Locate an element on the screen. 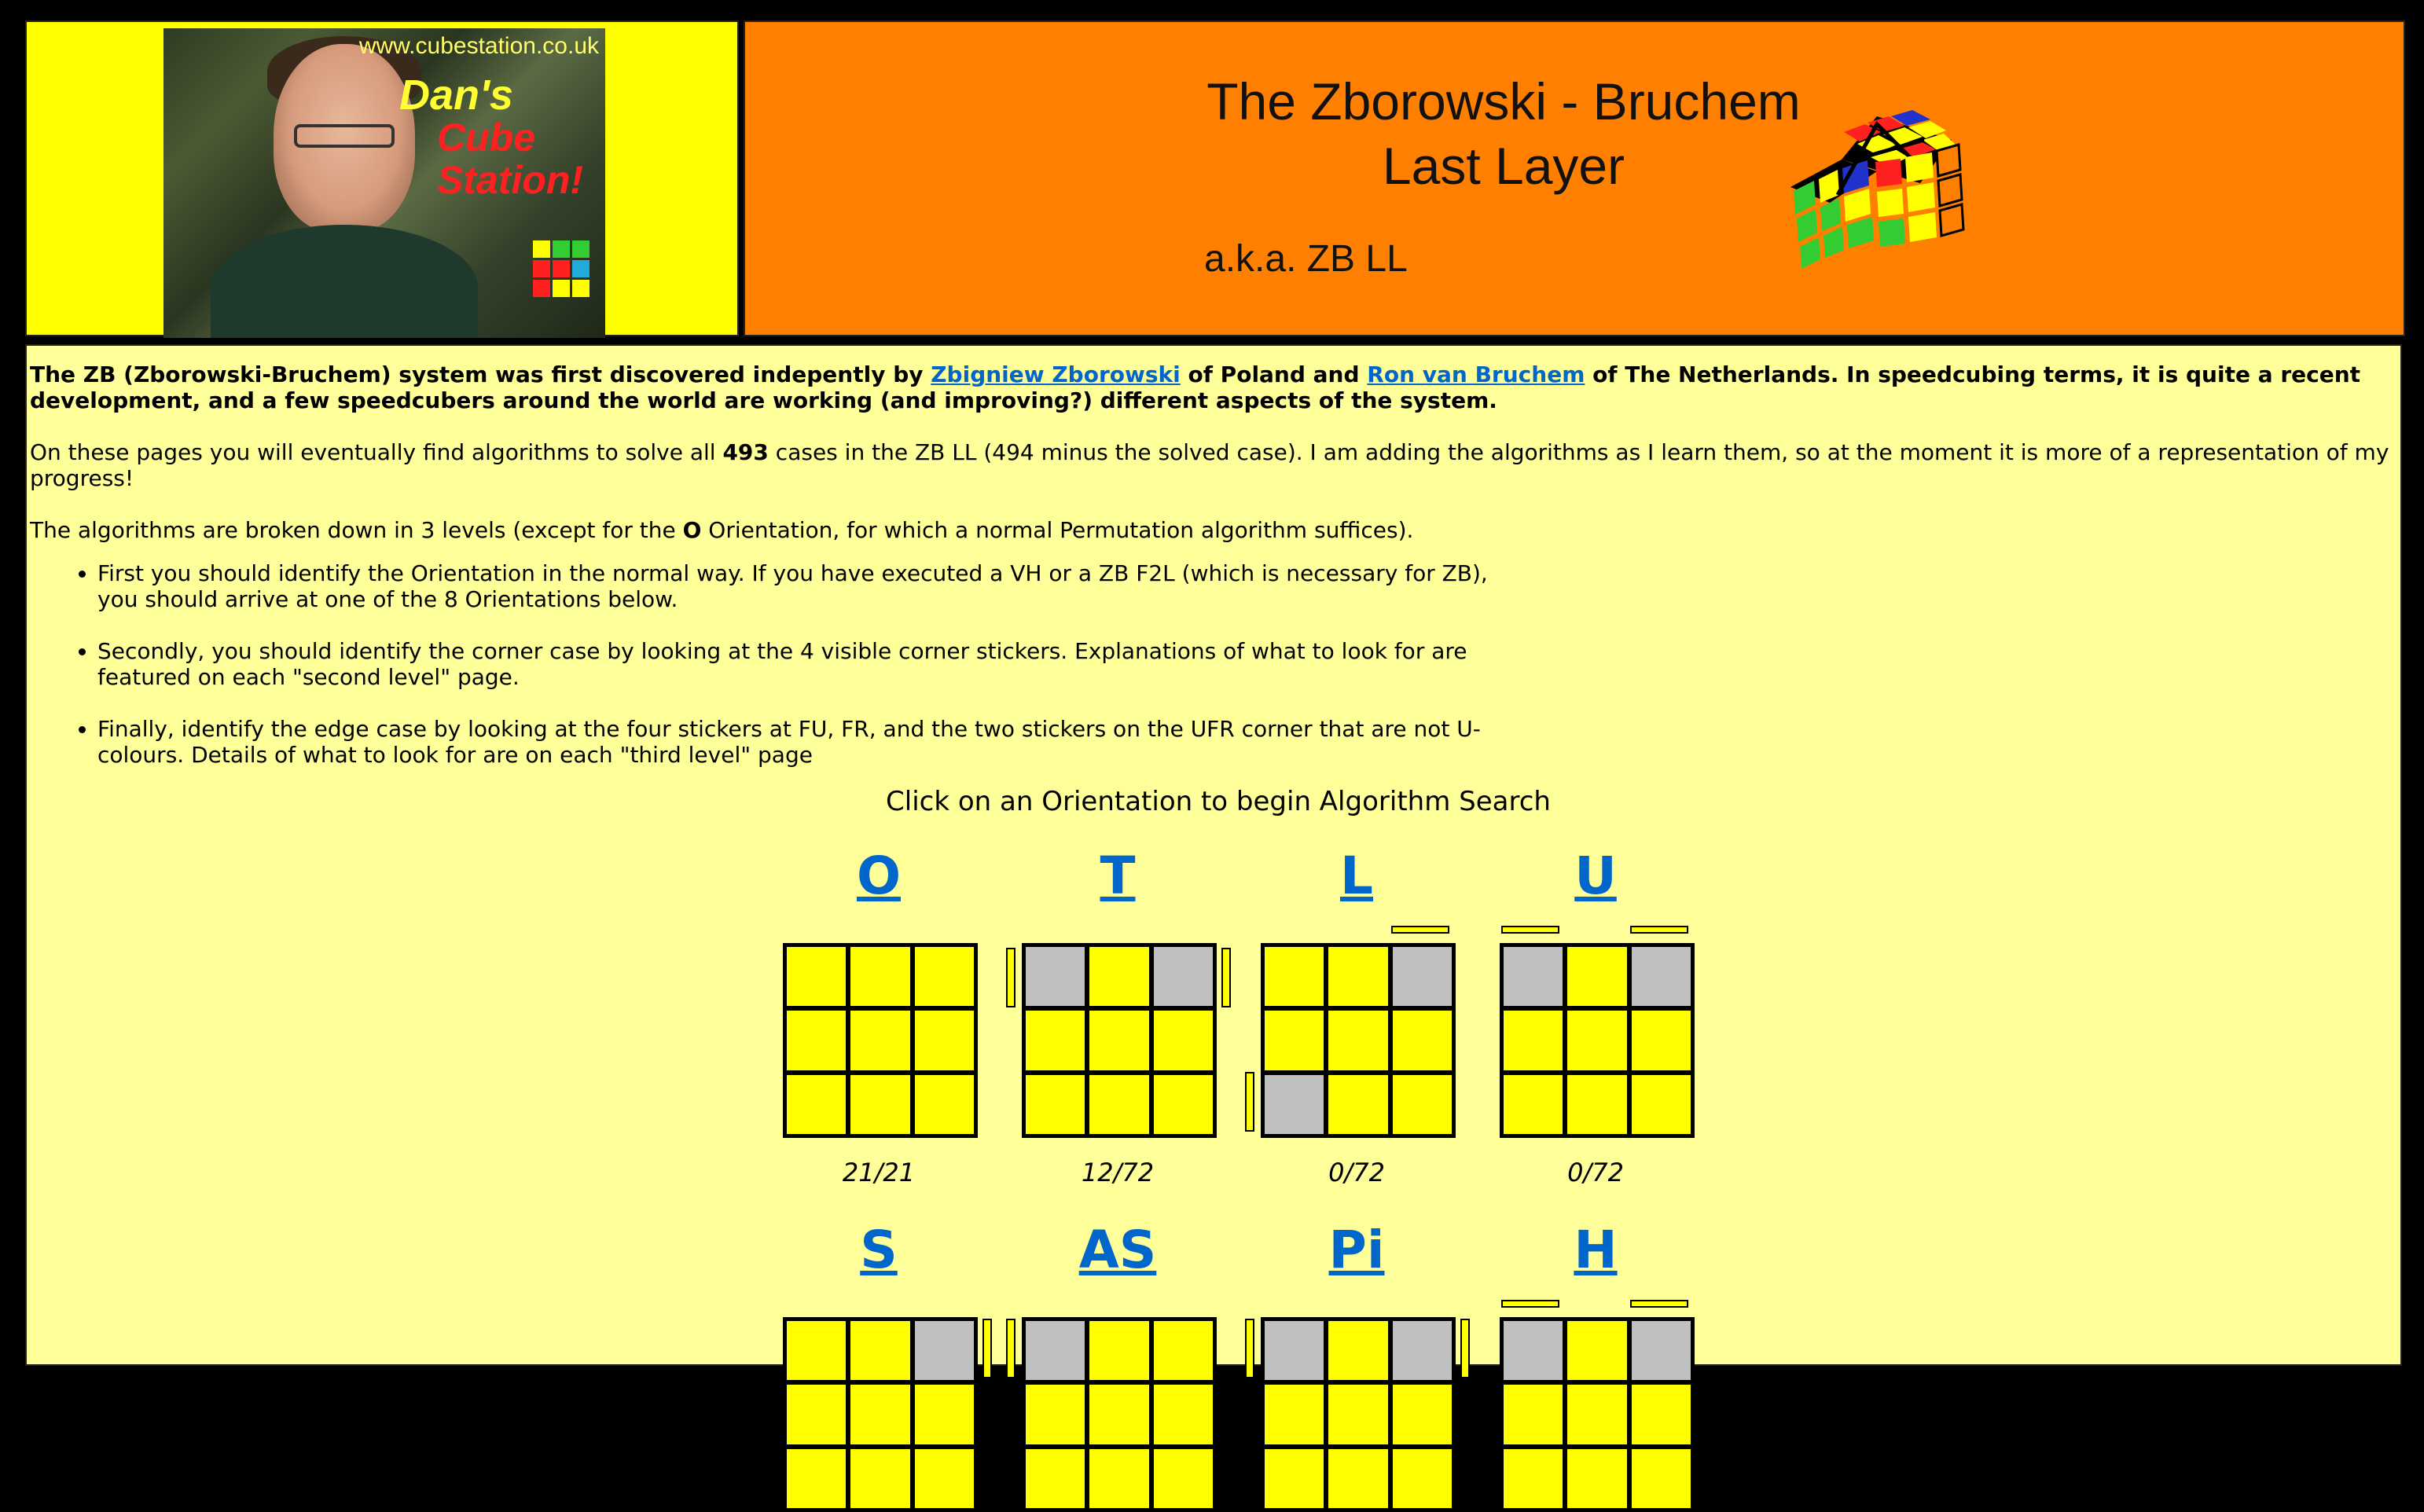 Image resolution: width=2424 pixels, height=1512 pixels. progress-count-u: 0/72 is located at coordinates (1595, 1173).